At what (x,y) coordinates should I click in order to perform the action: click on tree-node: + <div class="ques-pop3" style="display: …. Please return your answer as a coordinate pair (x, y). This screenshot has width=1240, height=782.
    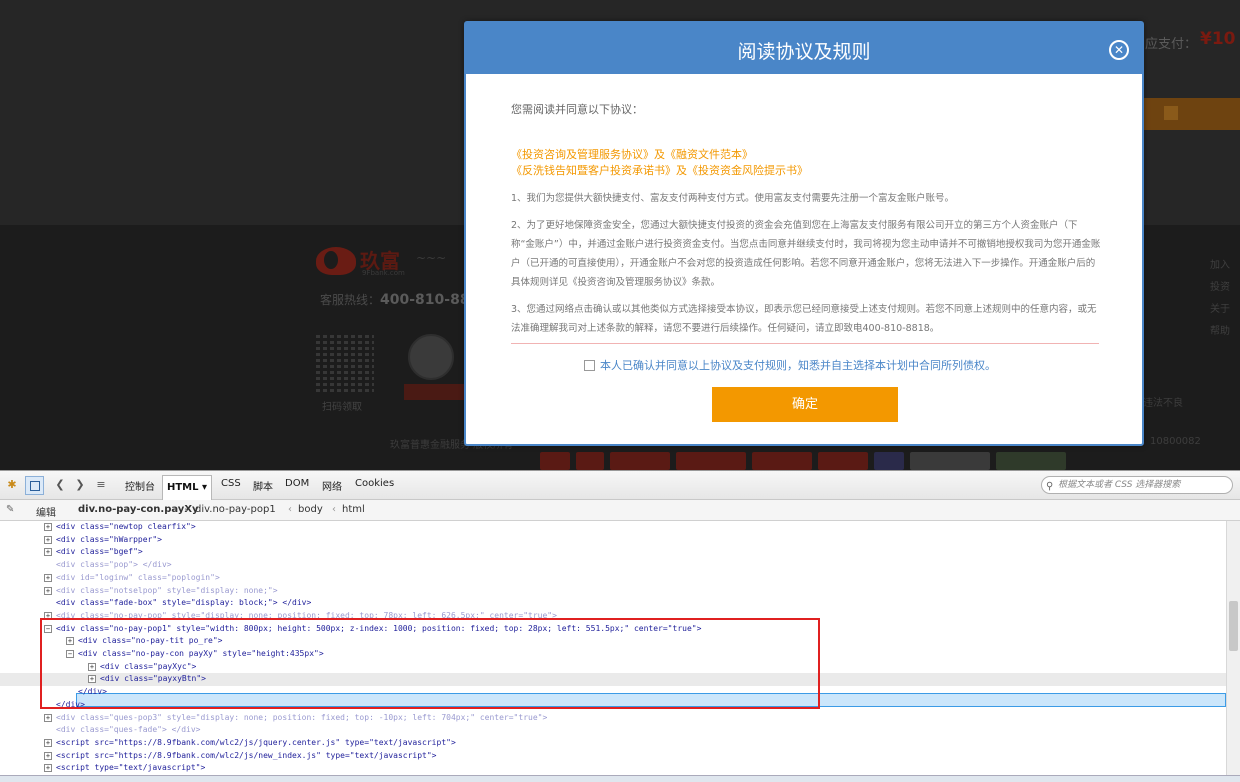
    Looking at the image, I should click on (613, 718).